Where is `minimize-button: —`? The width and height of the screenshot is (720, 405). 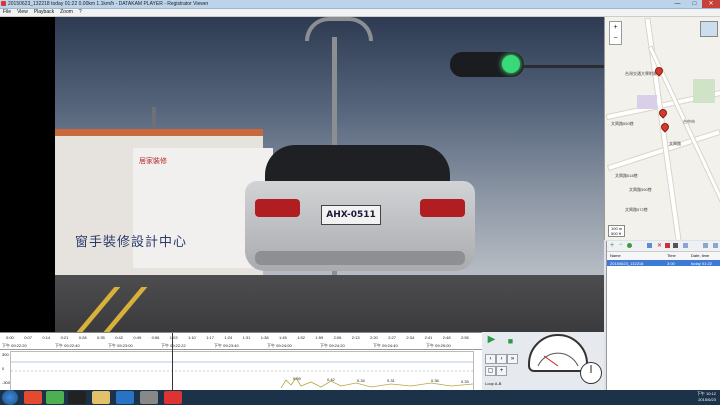 minimize-button: — is located at coordinates (677, 4).